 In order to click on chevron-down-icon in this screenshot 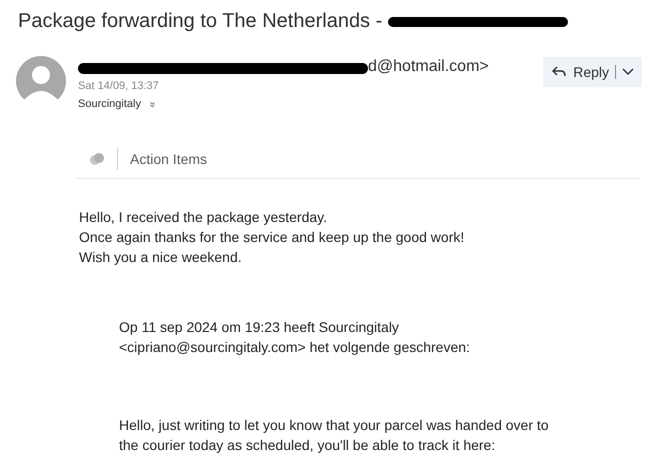, I will do `click(628, 72)`.